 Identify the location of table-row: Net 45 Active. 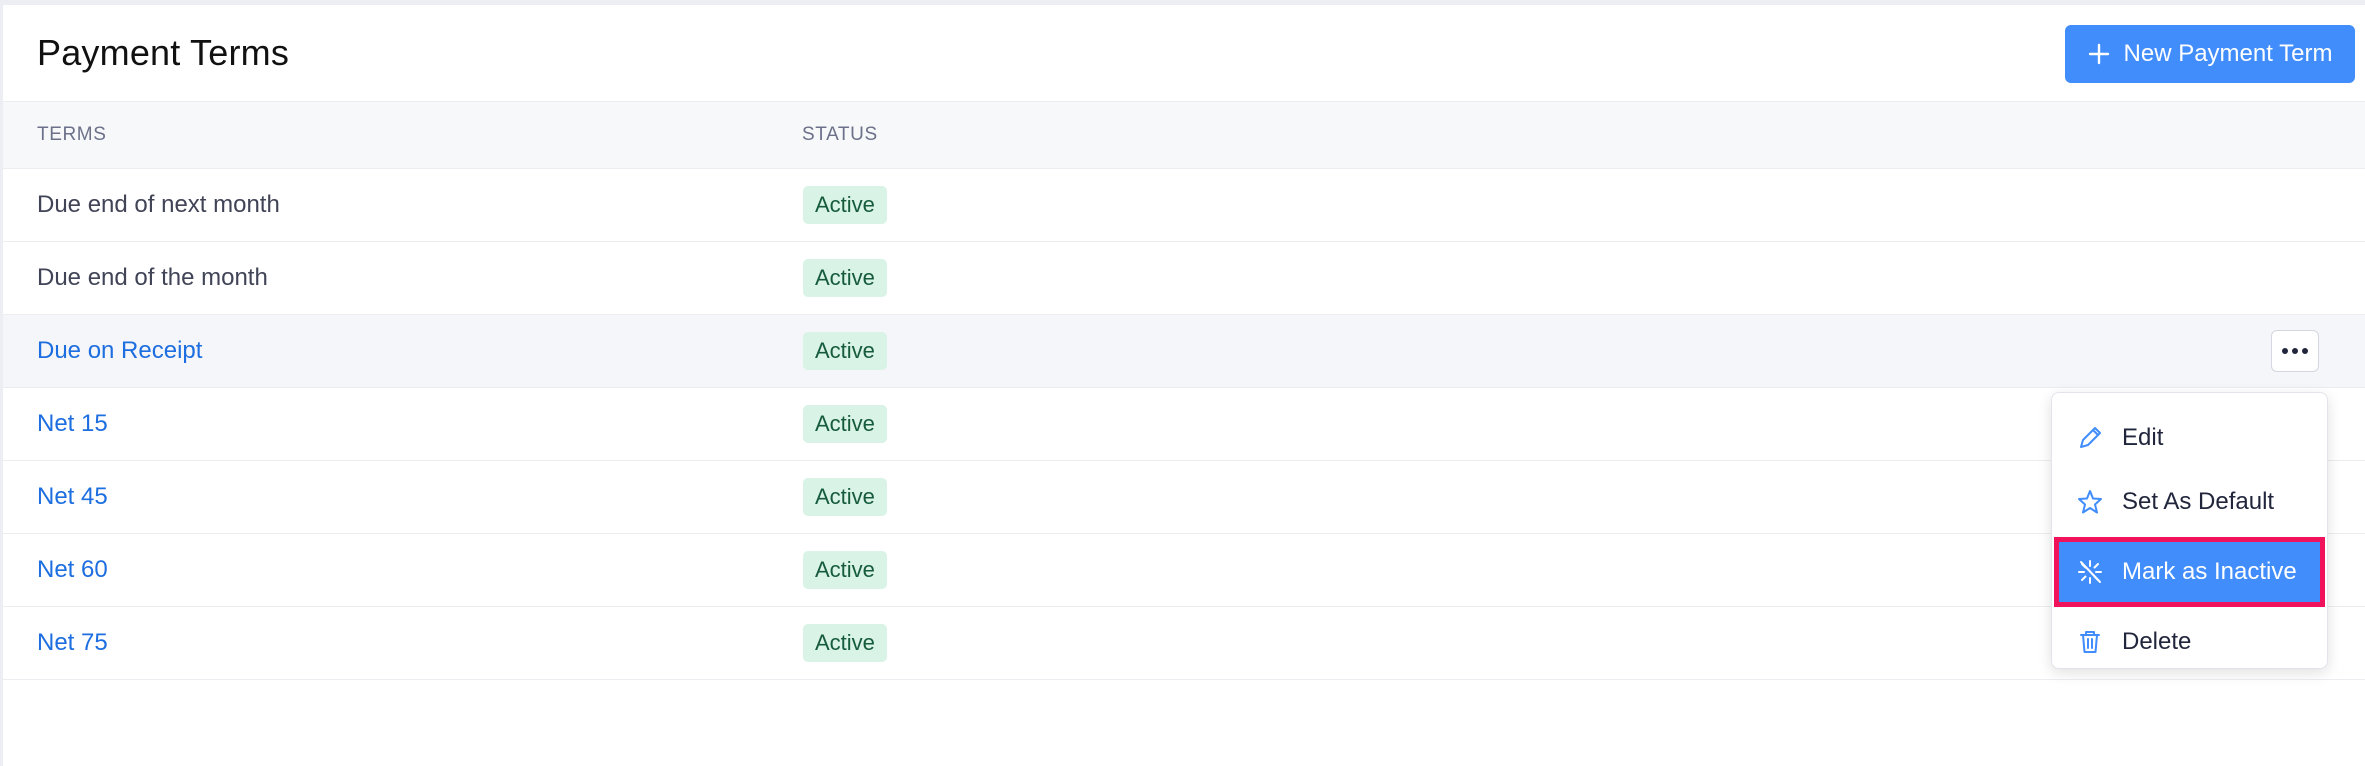
(1184, 497).